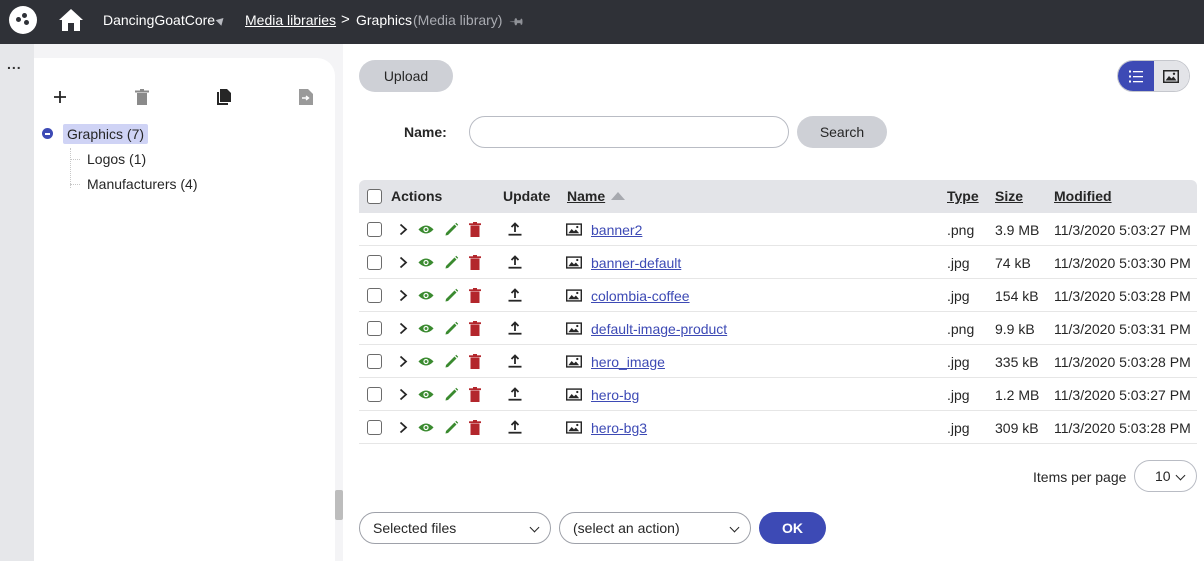  What do you see at coordinates (1083, 196) in the screenshot?
I see `header-modified: Modified` at bounding box center [1083, 196].